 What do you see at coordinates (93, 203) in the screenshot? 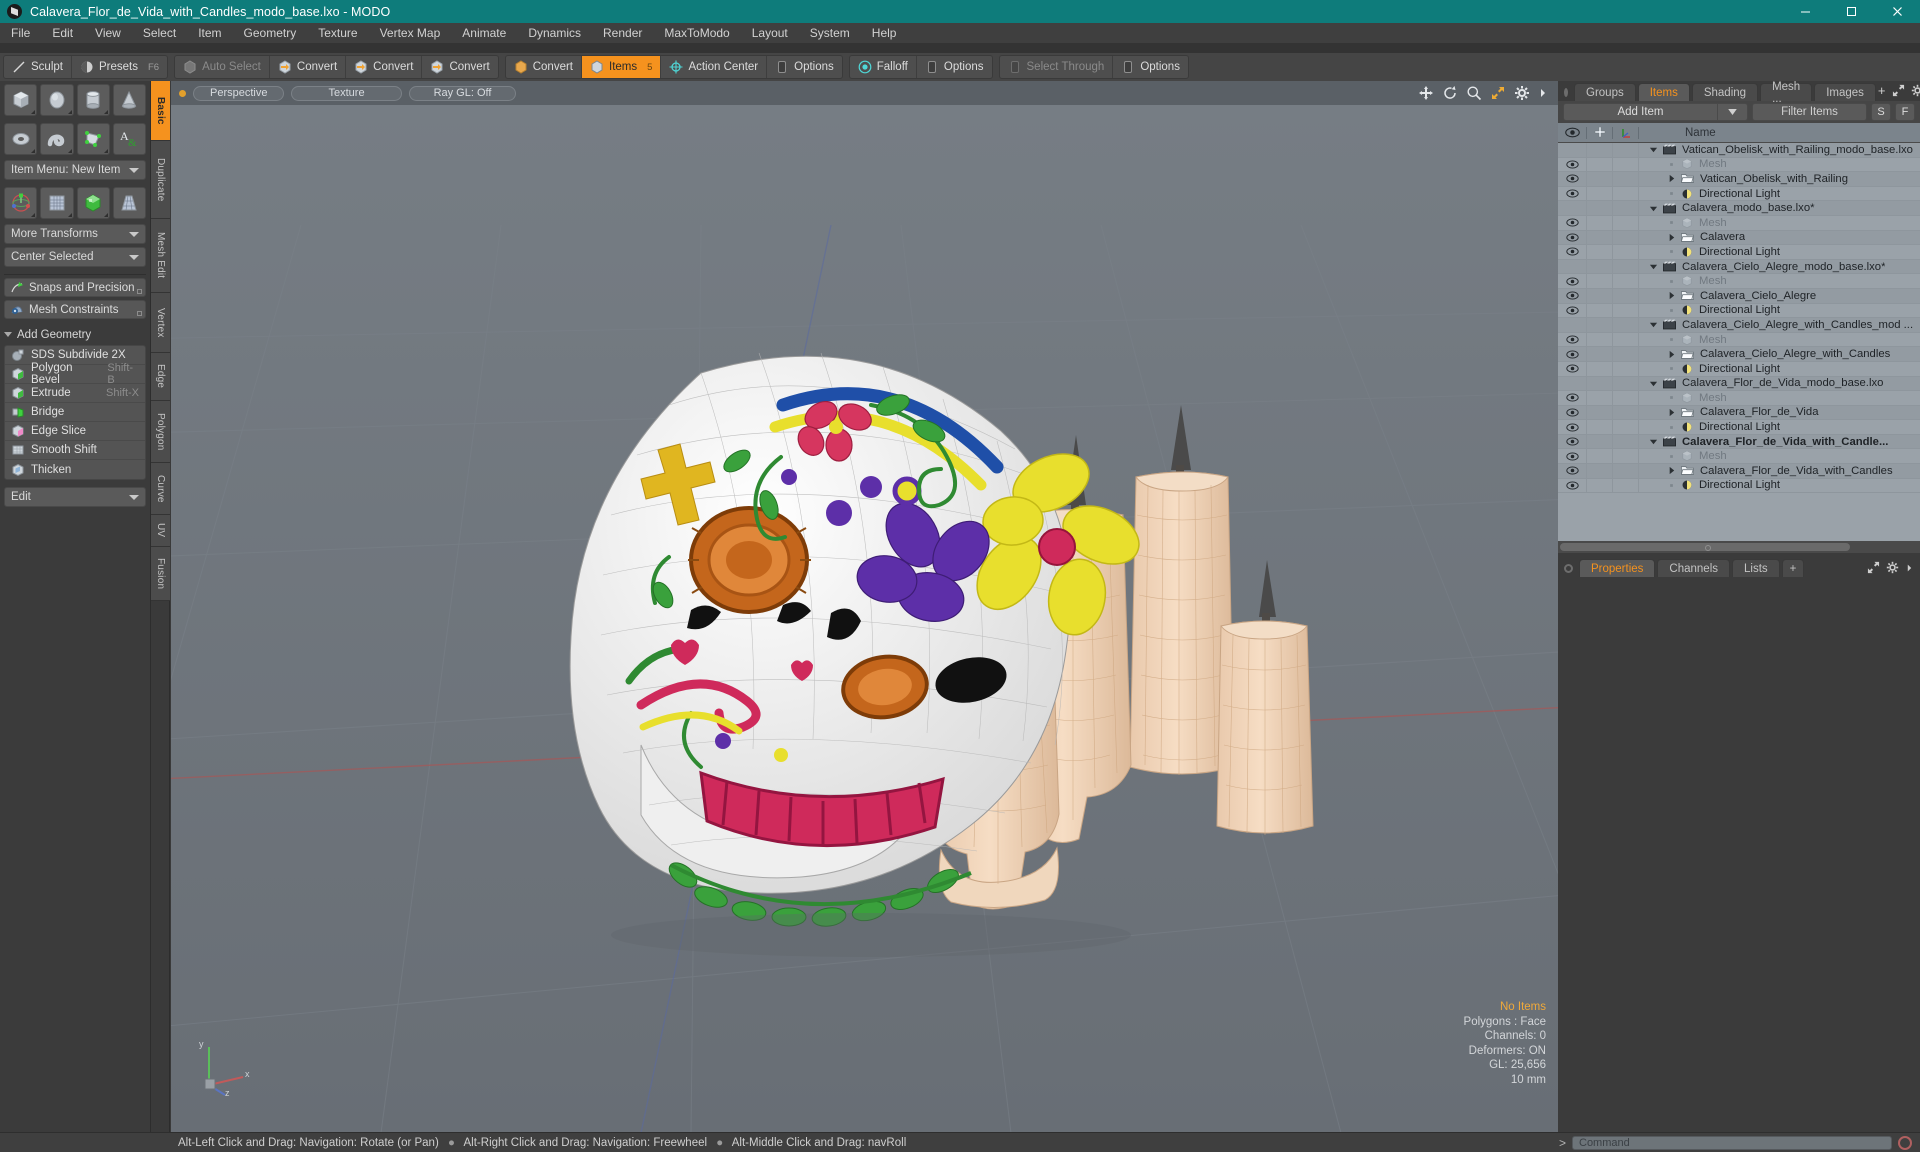
I see `shear-icon` at bounding box center [93, 203].